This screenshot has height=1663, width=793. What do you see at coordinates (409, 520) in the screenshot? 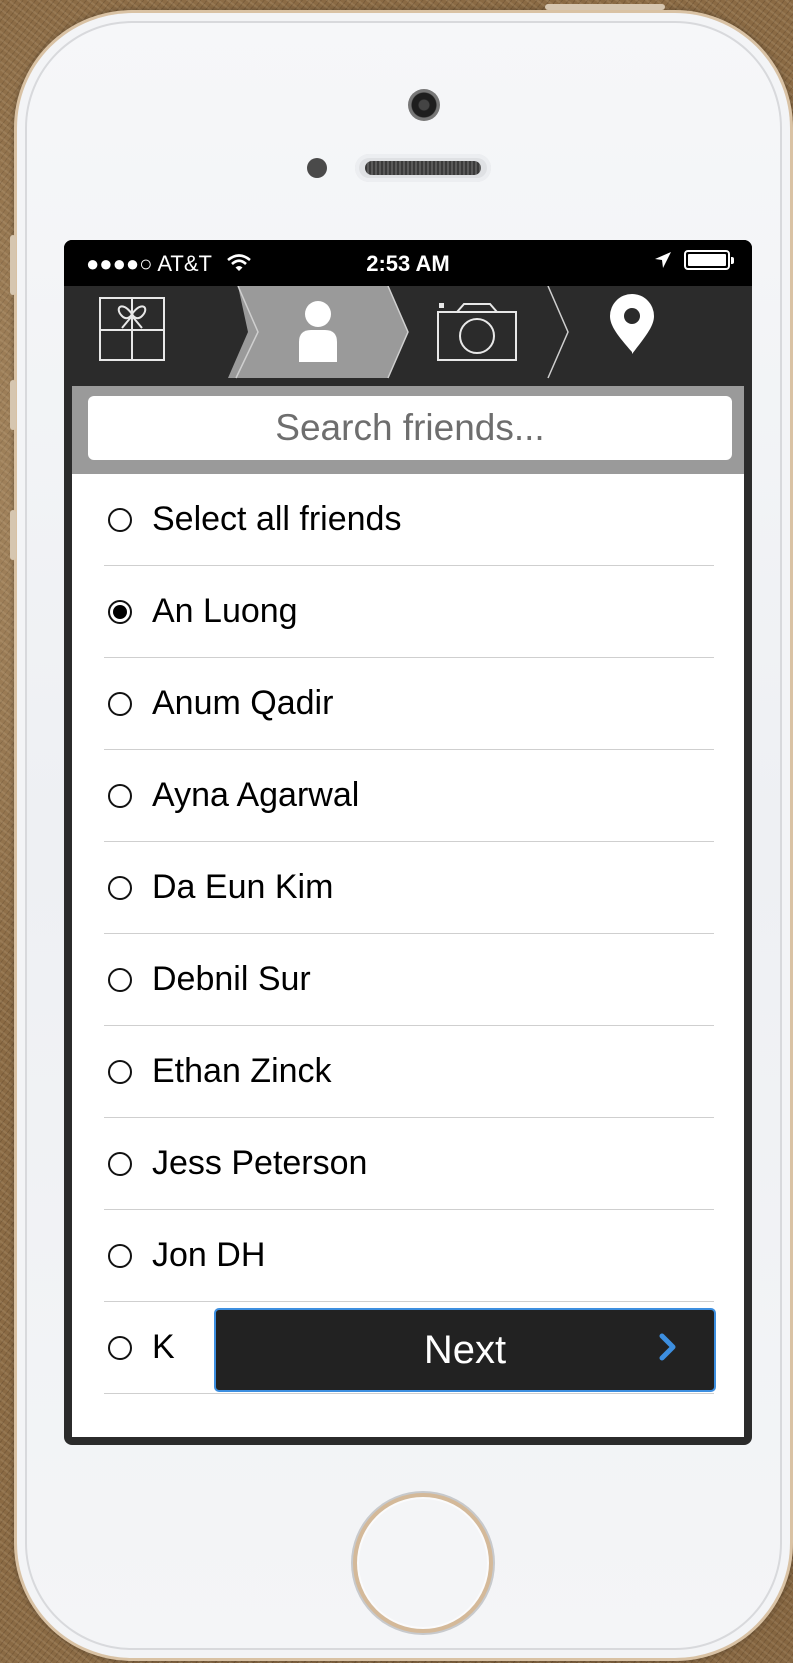
I see `select-all-row: Select all friends` at bounding box center [409, 520].